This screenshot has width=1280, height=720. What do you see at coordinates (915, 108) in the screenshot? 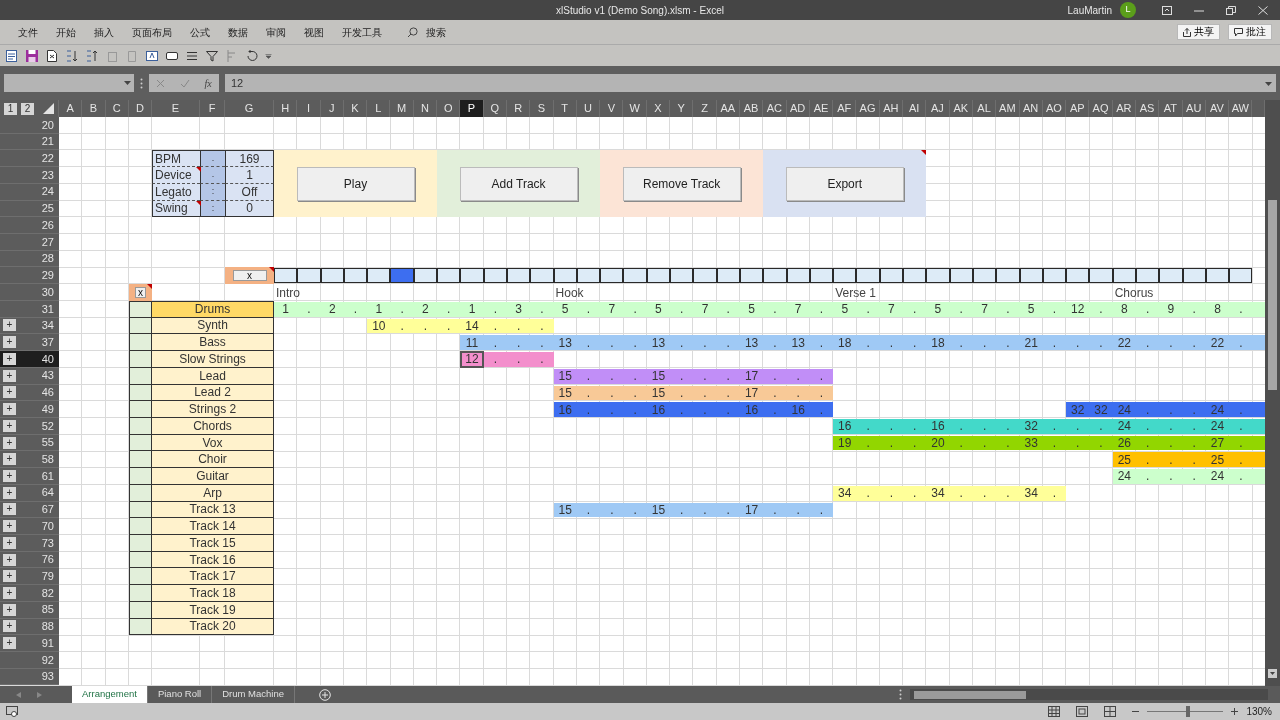
I see `column-header: AI` at bounding box center [915, 108].